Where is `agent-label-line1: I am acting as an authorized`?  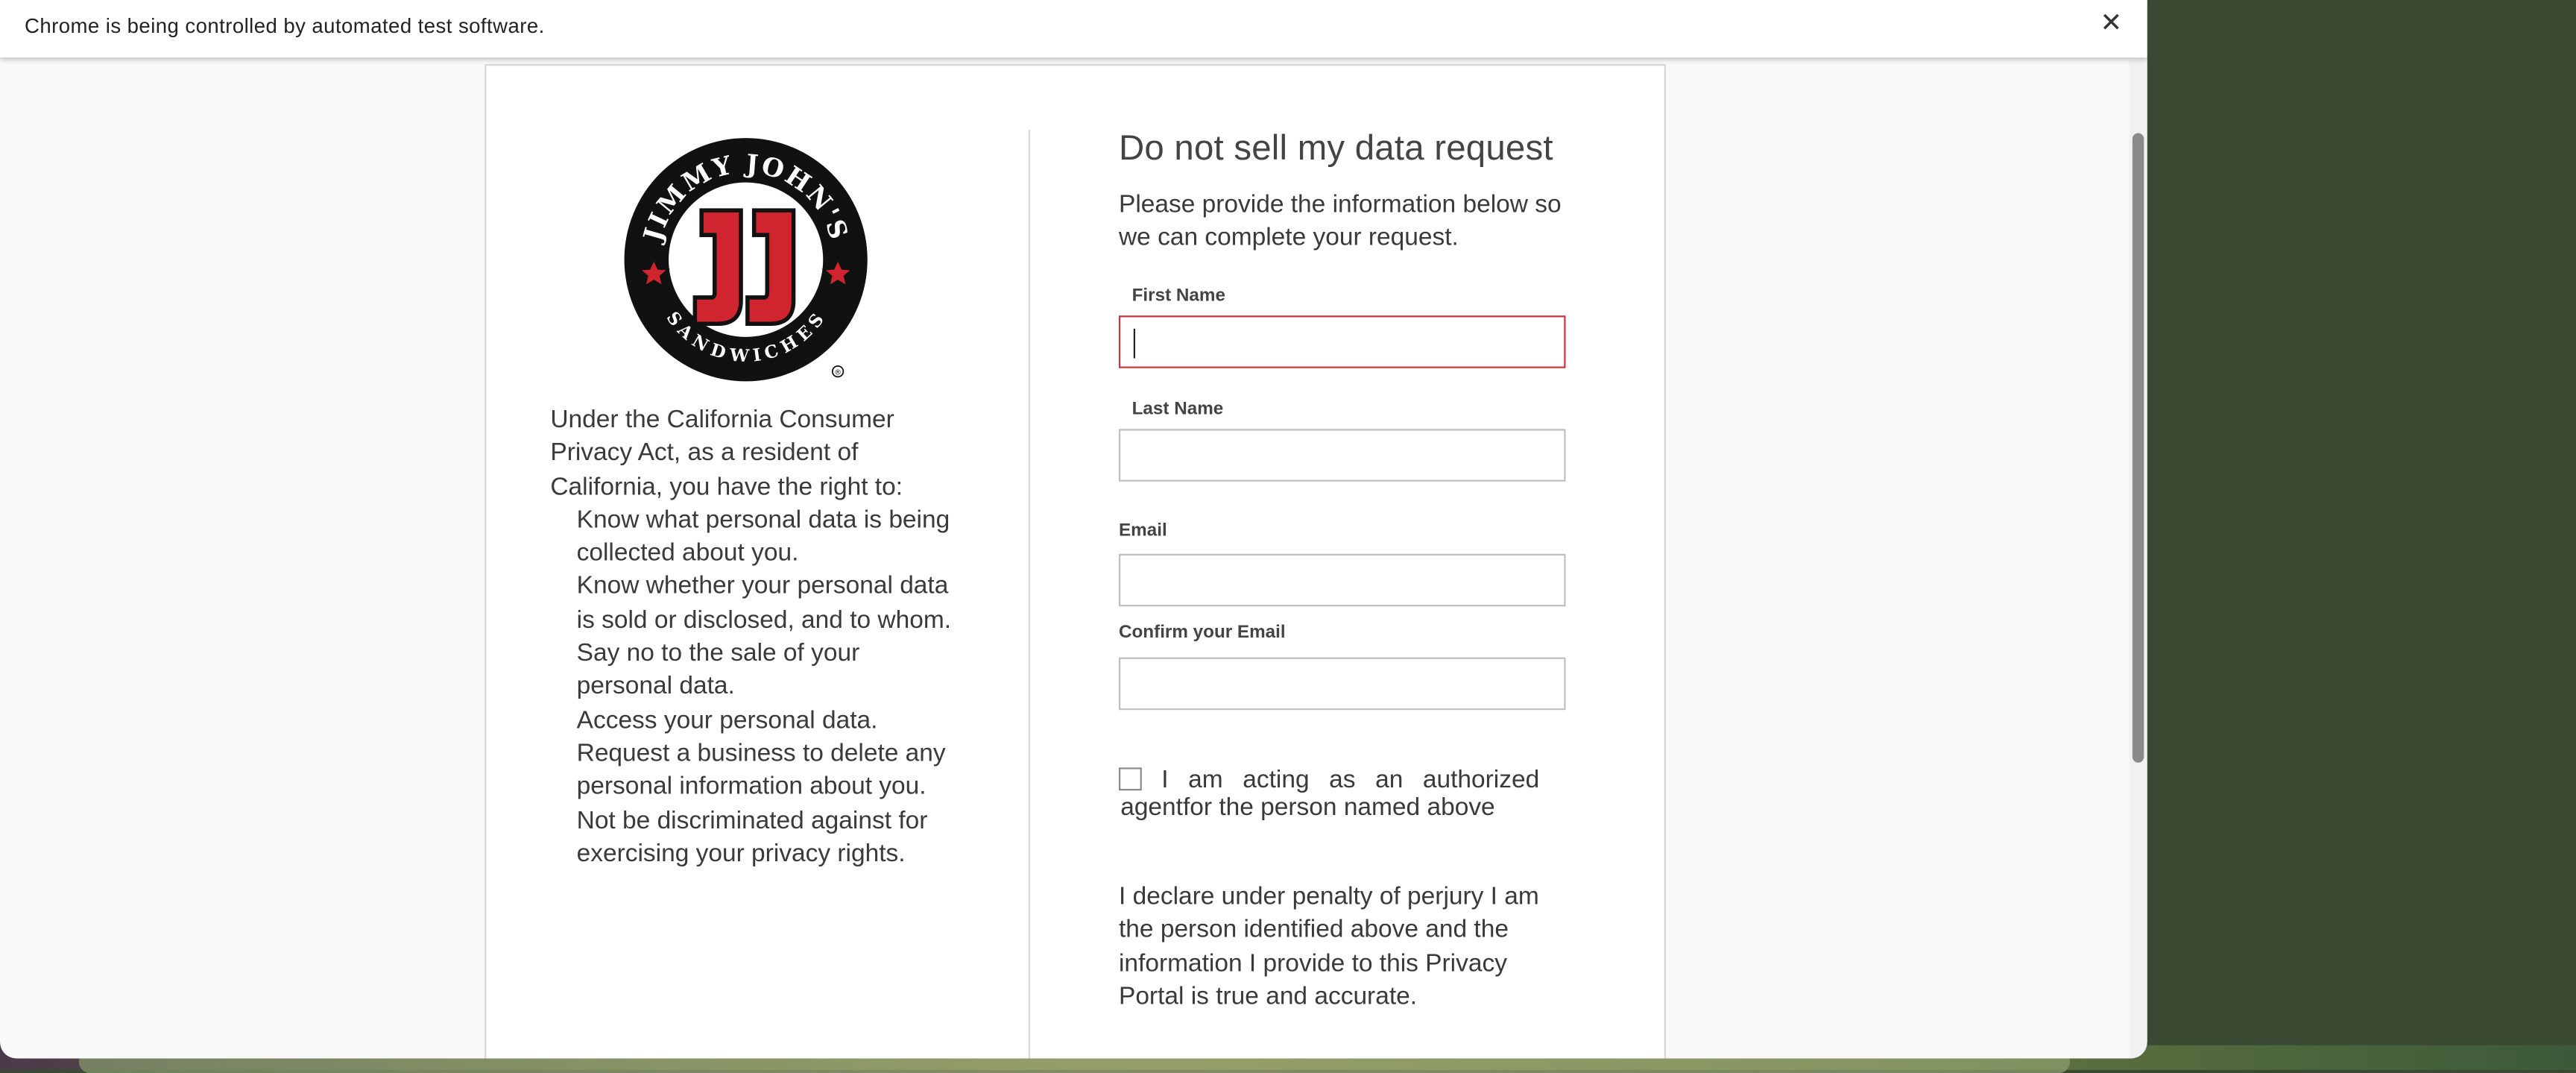
agent-label-line1: I am acting as an authorized is located at coordinates (1350, 780).